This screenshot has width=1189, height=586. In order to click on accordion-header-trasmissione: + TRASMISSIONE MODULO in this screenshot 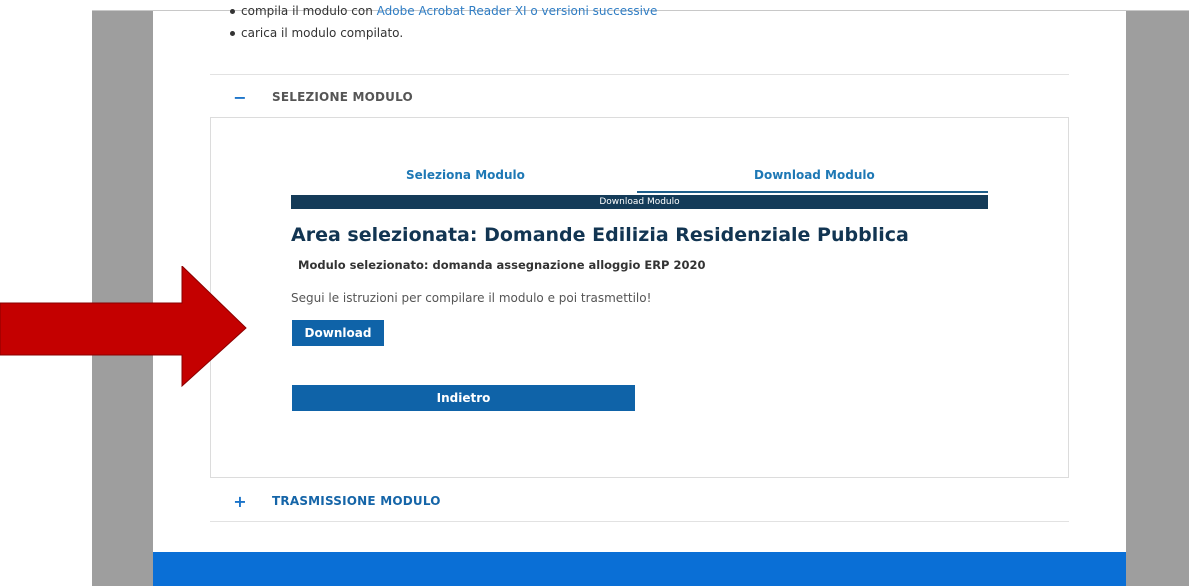, I will do `click(639, 501)`.